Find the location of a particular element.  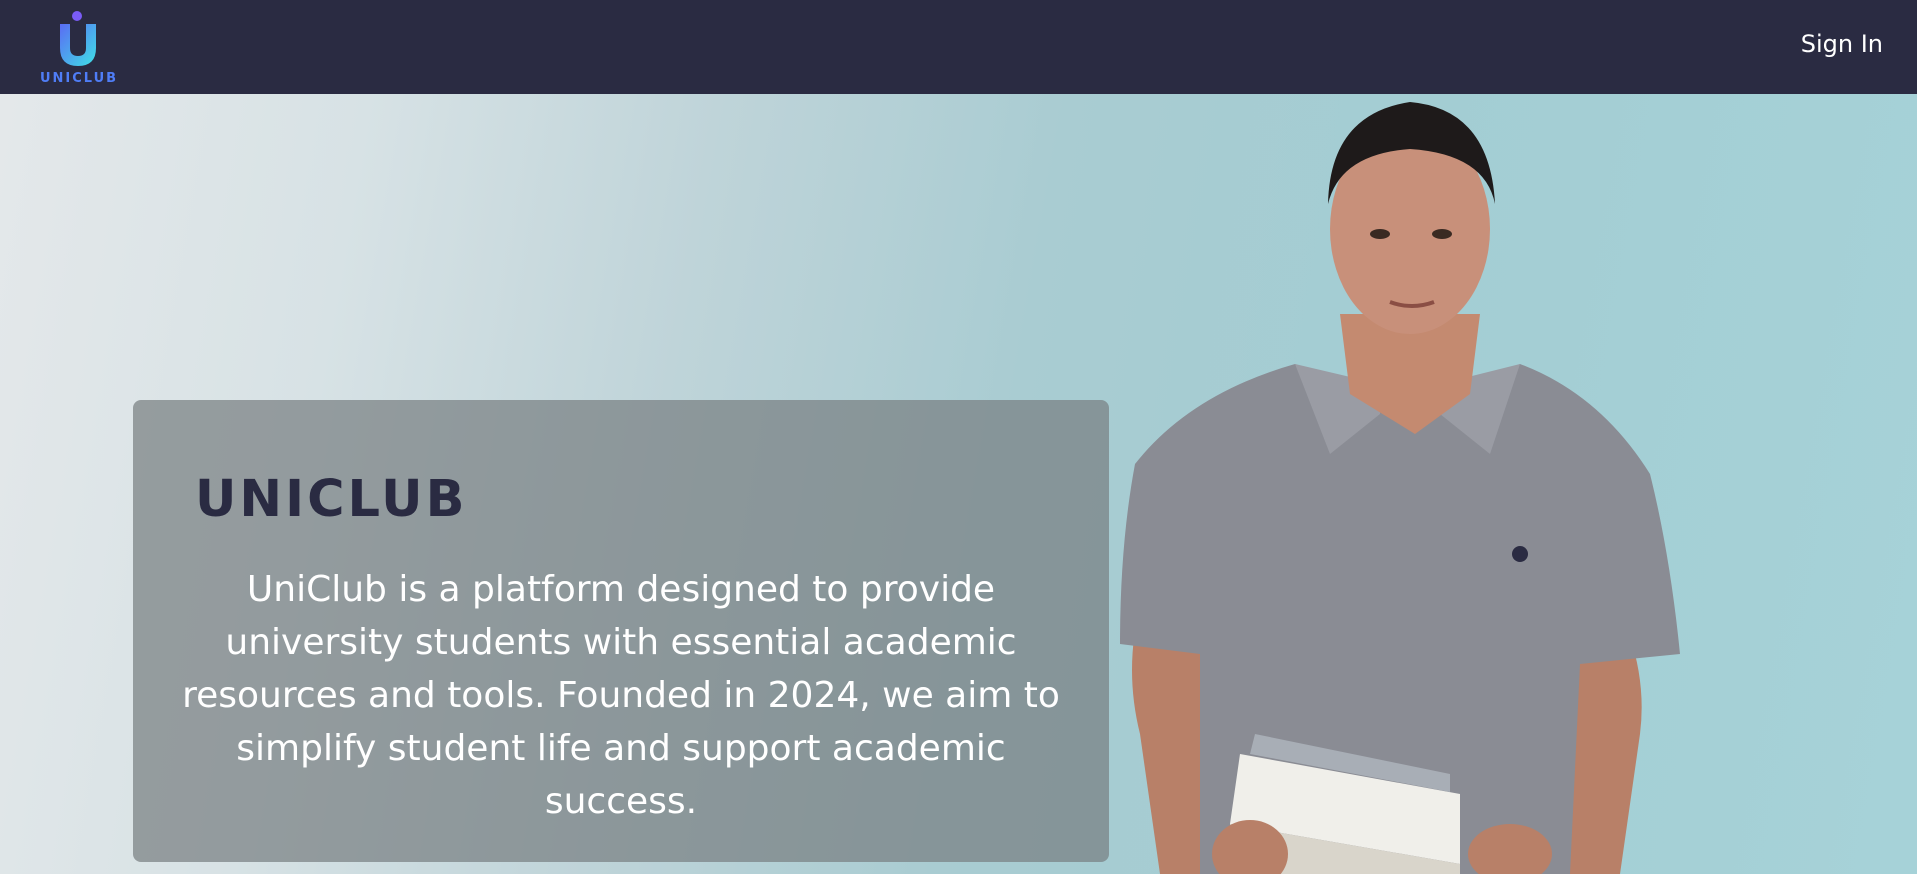

uniclub-logo-icon is located at coordinates (78, 38).